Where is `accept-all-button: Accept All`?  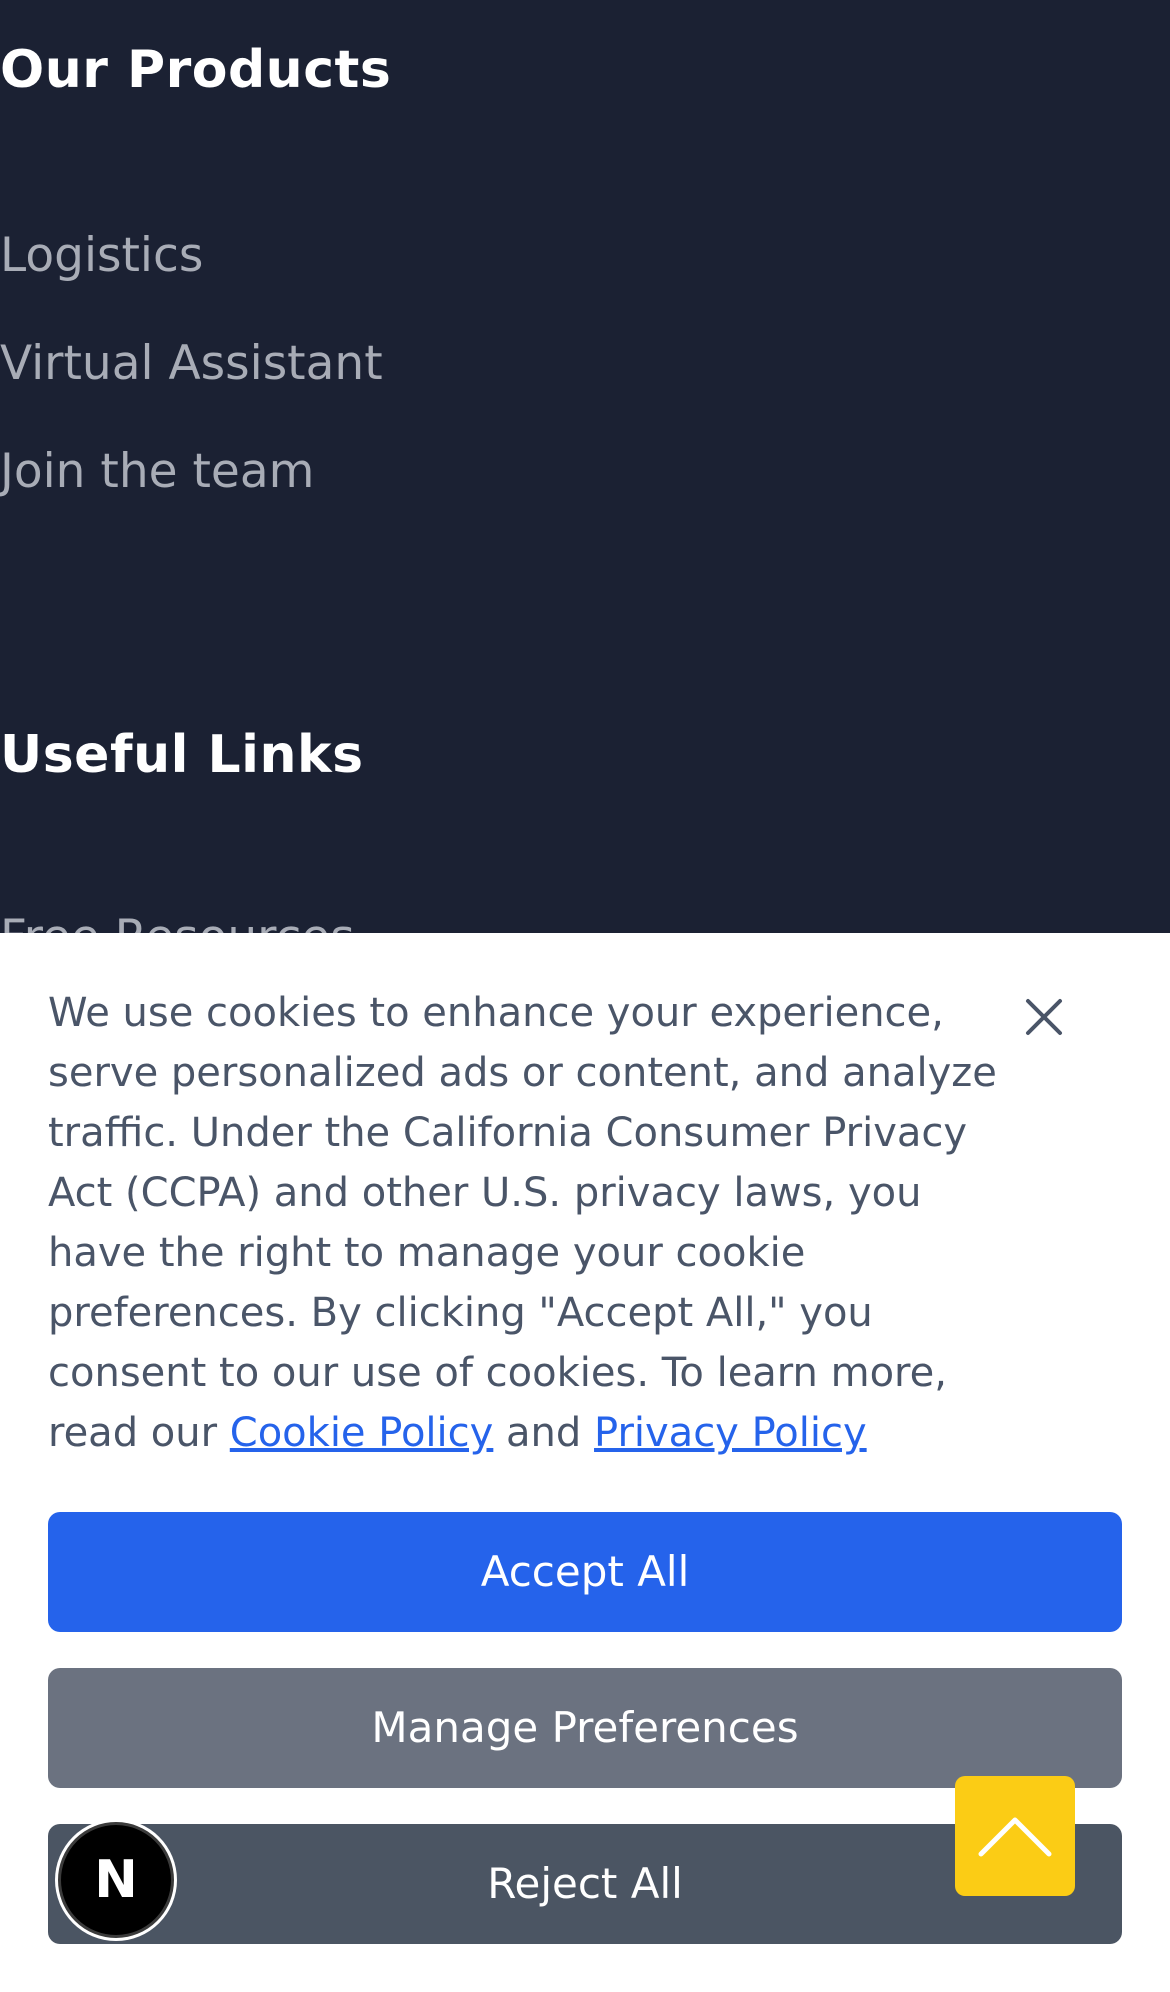 accept-all-button: Accept All is located at coordinates (585, 1572).